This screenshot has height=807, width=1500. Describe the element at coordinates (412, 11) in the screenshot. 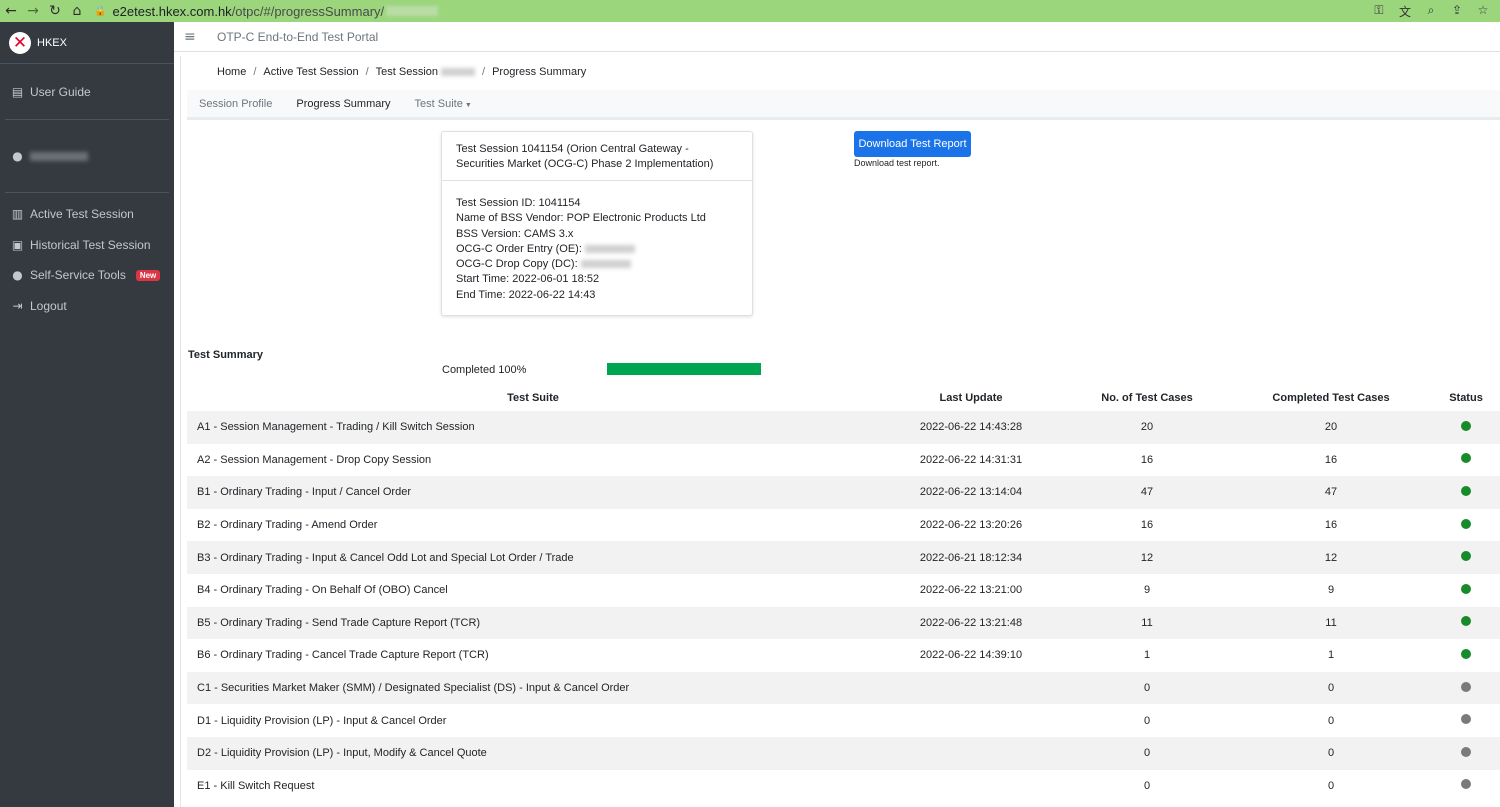

I see `url-redacted` at that location.